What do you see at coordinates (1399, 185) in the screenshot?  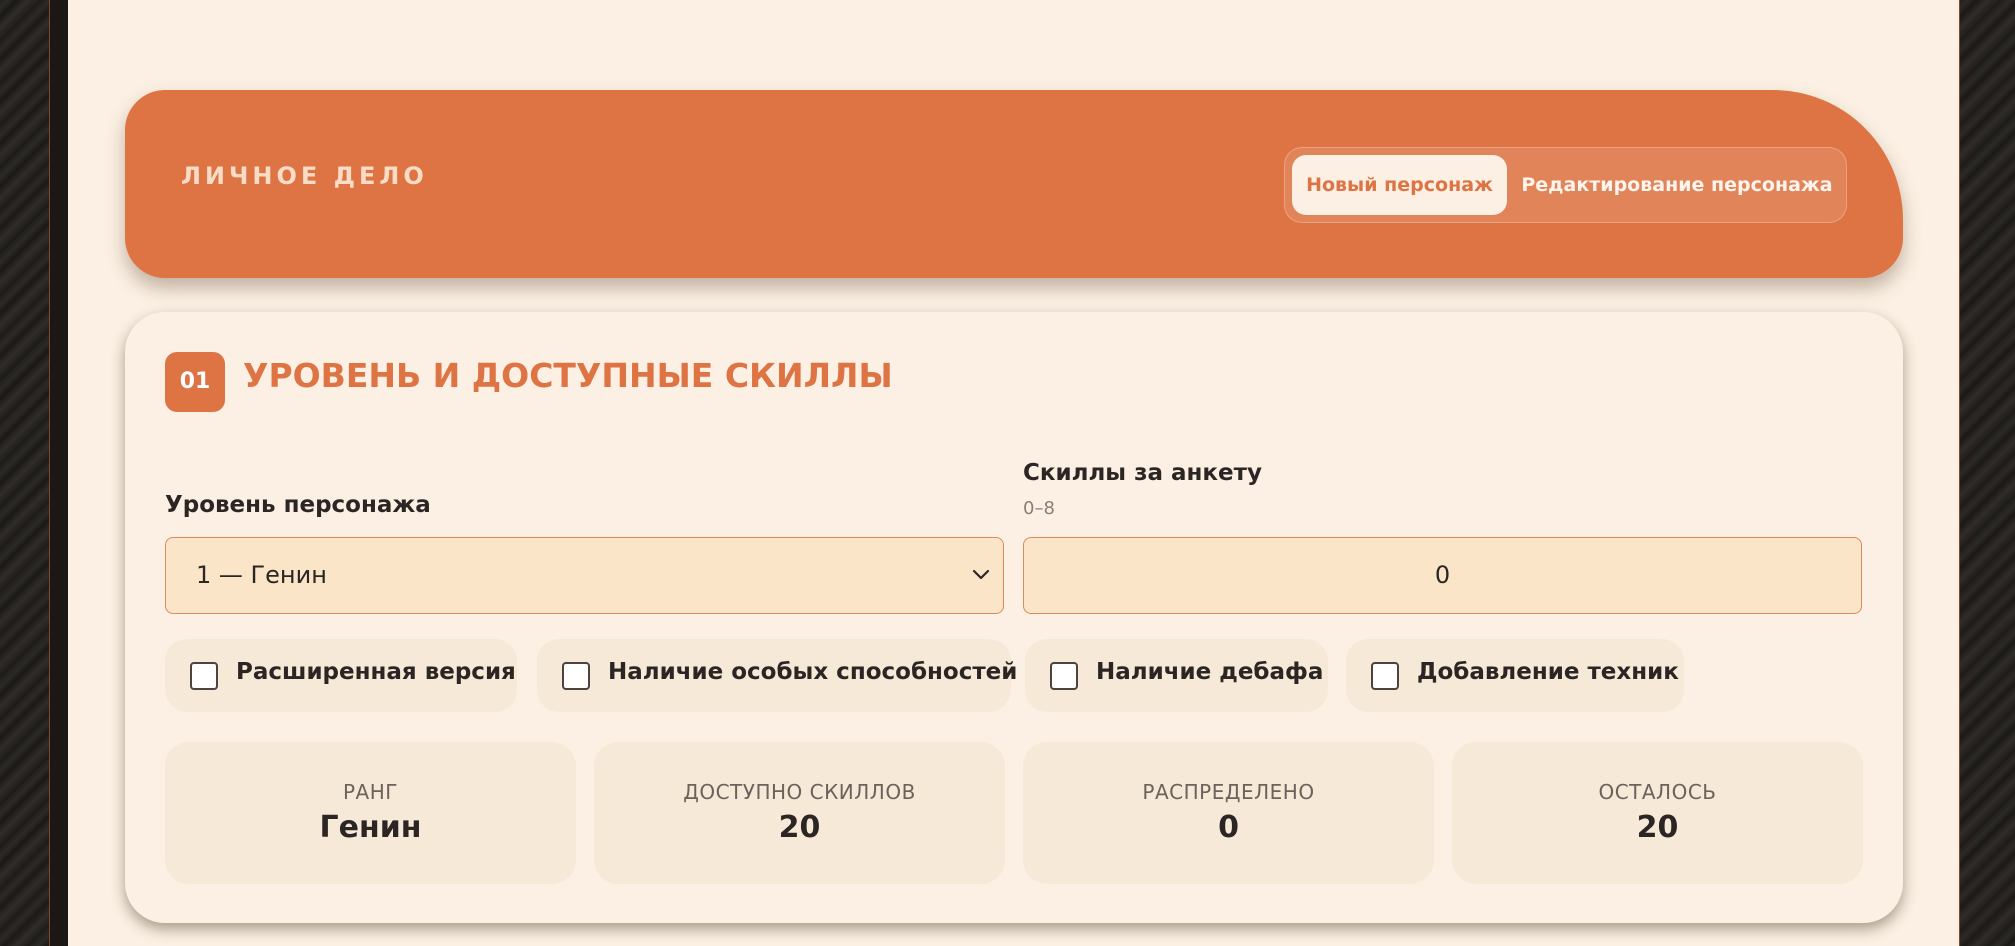 I see `tab-new-character: Новый персонаж` at bounding box center [1399, 185].